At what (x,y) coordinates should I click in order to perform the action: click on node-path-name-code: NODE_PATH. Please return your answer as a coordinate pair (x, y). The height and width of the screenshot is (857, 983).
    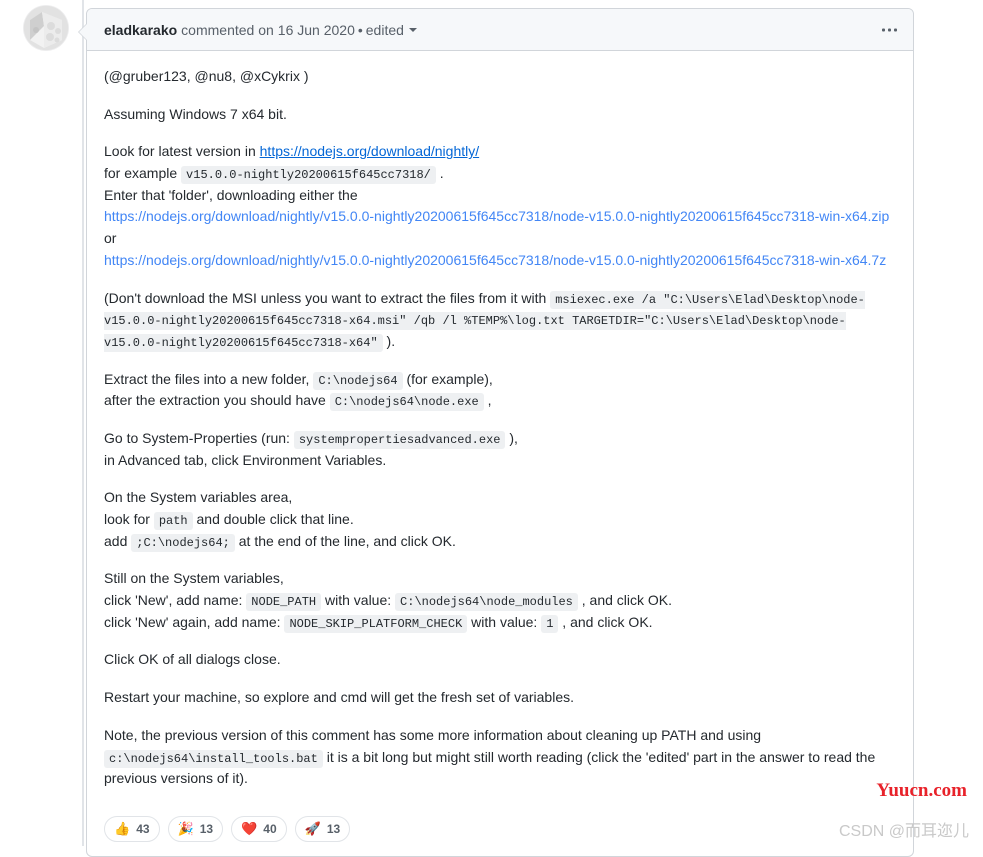
    Looking at the image, I should click on (284, 602).